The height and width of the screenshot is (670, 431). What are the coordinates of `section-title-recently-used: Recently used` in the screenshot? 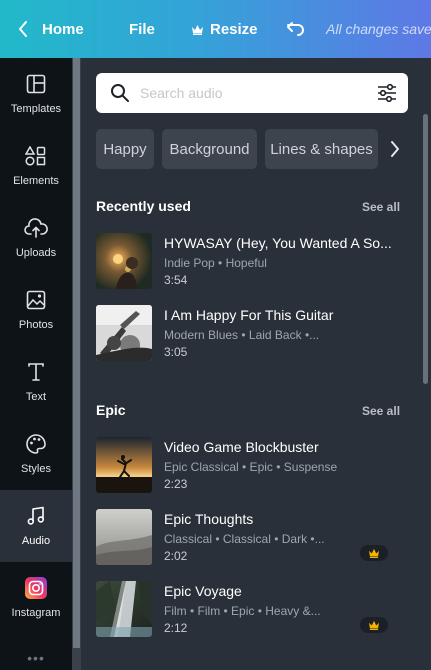 It's located at (143, 206).